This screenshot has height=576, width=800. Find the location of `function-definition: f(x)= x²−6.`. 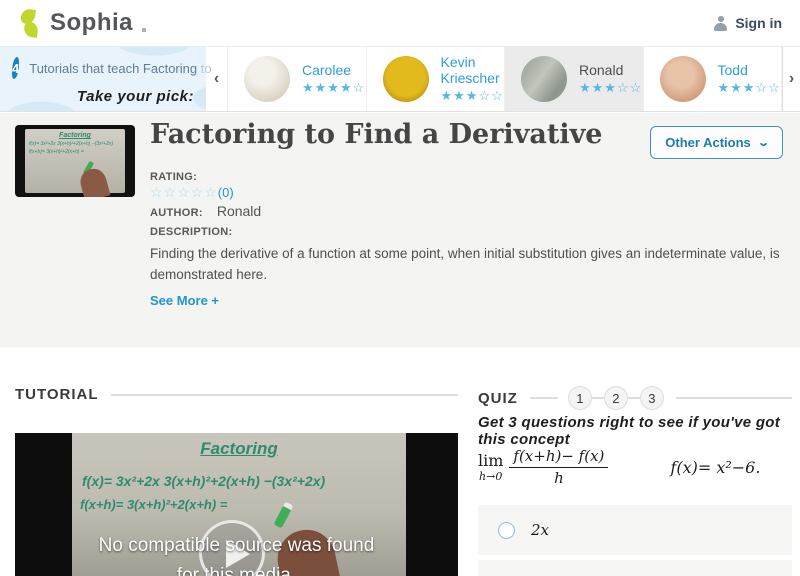

function-definition: f(x)= x²−6. is located at coordinates (715, 468).